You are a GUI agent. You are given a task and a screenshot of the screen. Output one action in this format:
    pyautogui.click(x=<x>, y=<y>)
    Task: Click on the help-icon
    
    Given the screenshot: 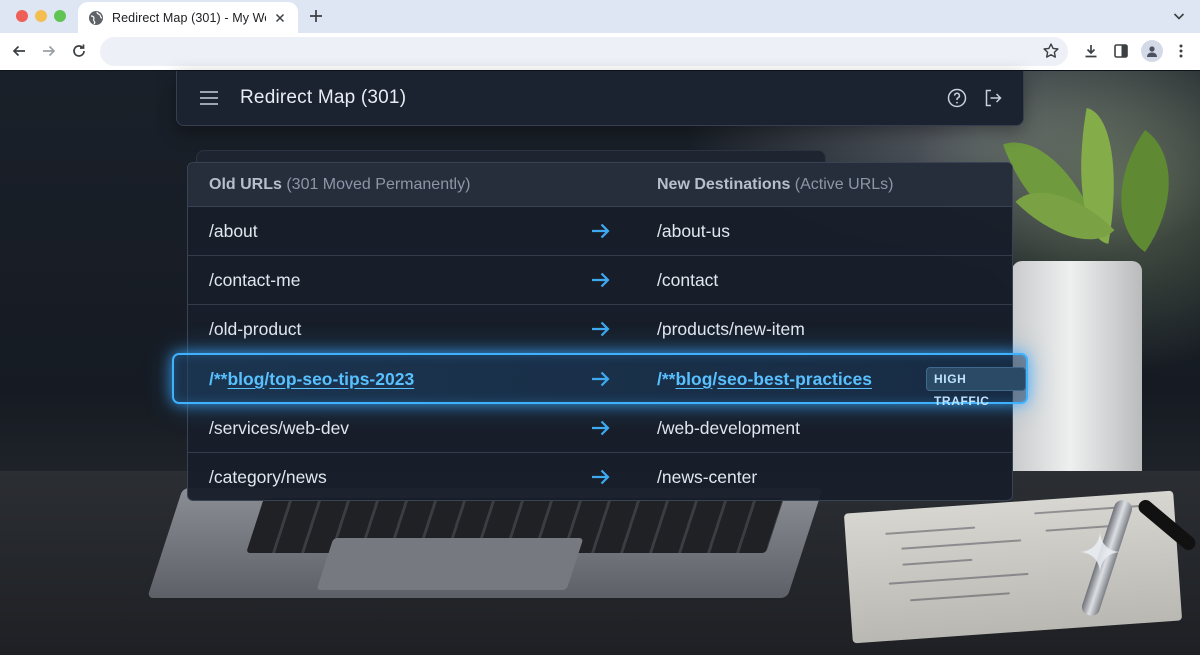 What is the action you would take?
    pyautogui.click(x=957, y=98)
    